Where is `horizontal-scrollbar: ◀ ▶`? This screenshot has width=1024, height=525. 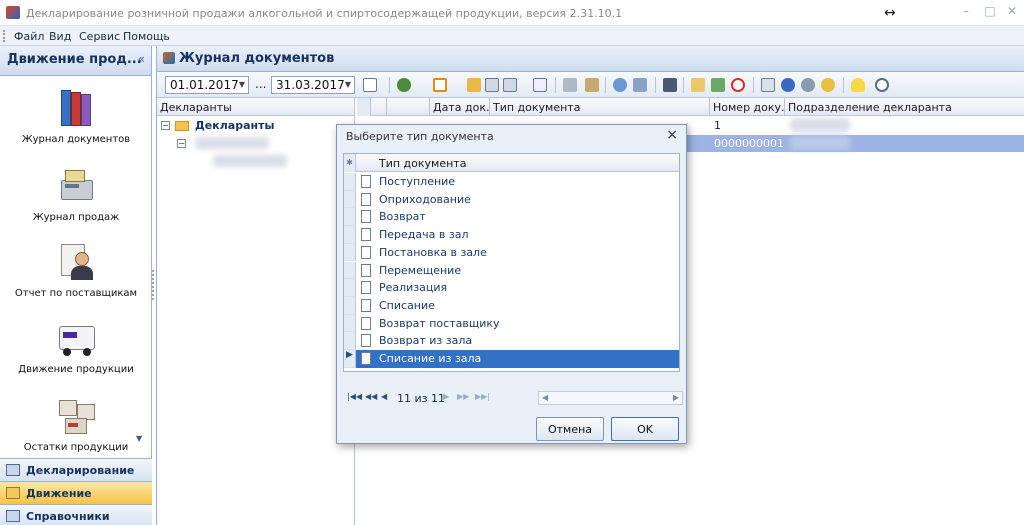
horizontal-scrollbar: ◀ ▶ is located at coordinates (610, 398).